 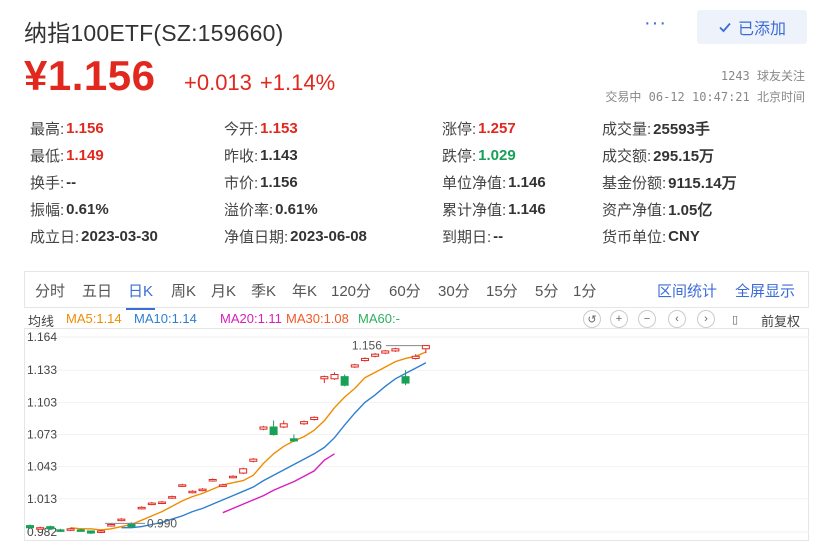 I want to click on added-label: 已添加, so click(x=761, y=29).